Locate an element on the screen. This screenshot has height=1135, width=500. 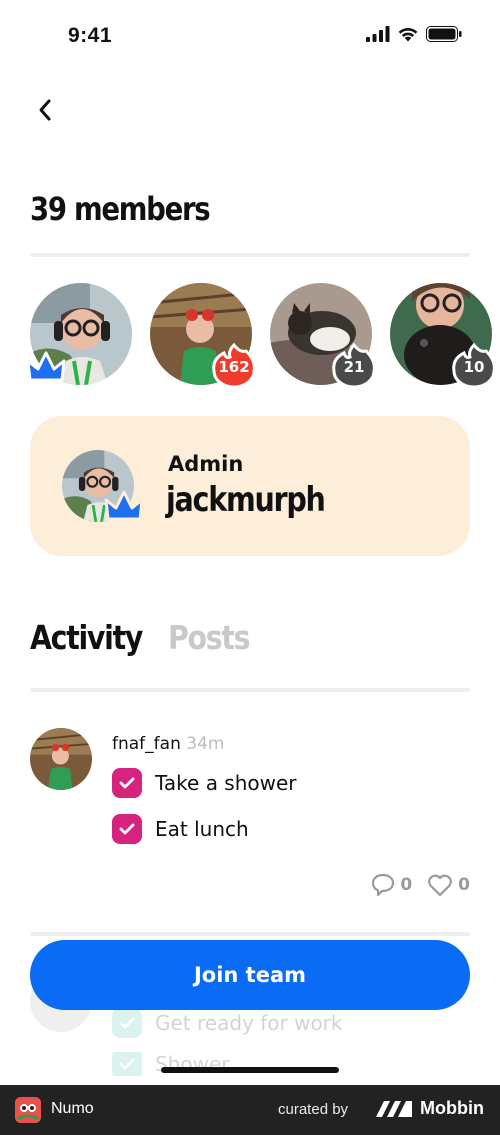
app-logo-icon is located at coordinates (28, 1110).